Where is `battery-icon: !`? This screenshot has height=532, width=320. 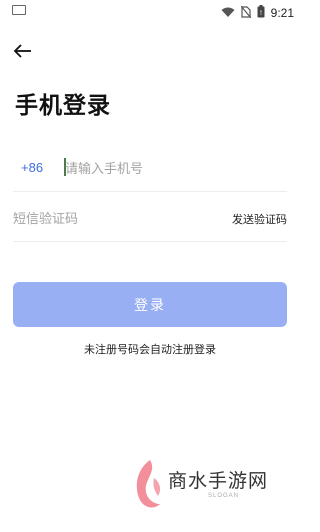
battery-icon: ! is located at coordinates (261, 12).